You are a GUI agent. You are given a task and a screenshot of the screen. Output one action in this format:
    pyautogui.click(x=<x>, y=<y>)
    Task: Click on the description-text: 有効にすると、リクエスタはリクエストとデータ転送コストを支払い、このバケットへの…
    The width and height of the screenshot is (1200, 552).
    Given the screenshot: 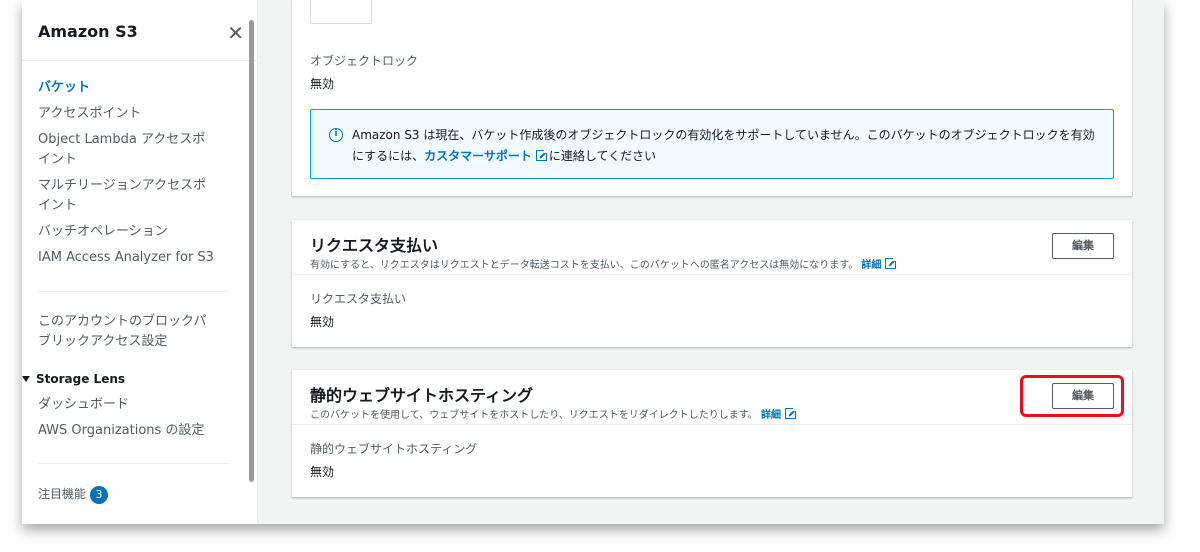 What is the action you would take?
    pyautogui.click(x=584, y=265)
    